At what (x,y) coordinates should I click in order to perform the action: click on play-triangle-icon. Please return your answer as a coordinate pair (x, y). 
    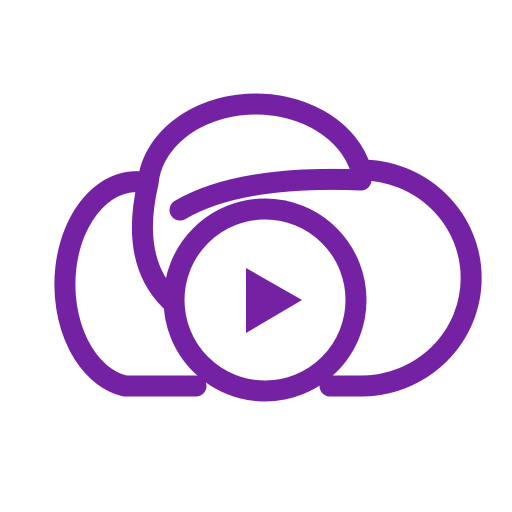
    Looking at the image, I should click on (274, 300).